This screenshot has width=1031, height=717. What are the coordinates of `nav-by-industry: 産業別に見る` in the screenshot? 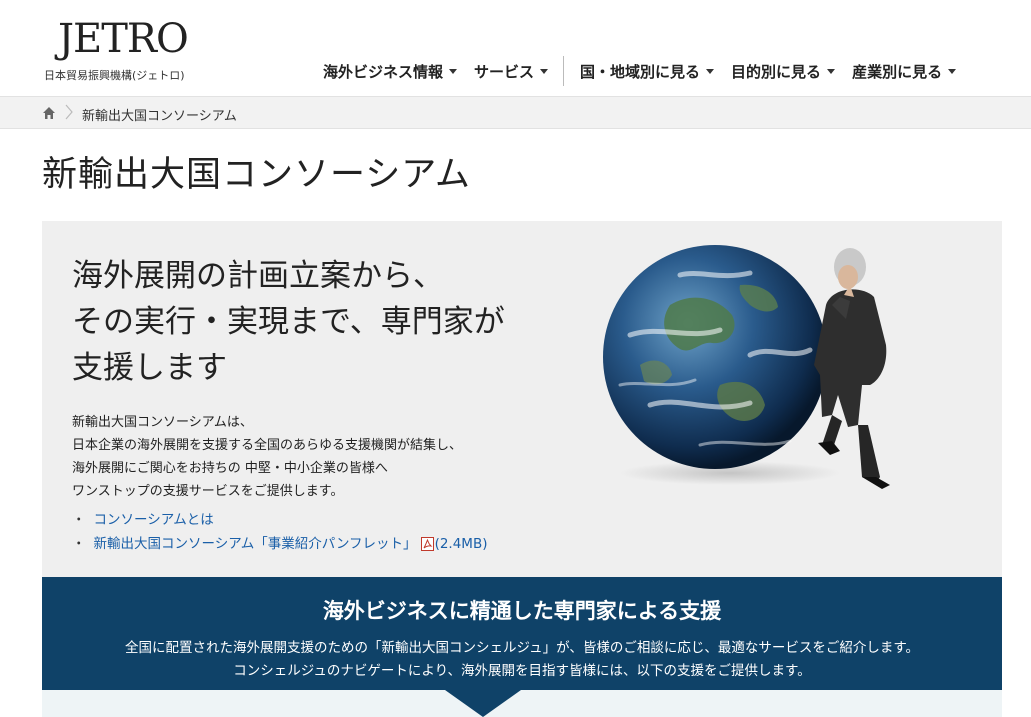 It's located at (904, 71).